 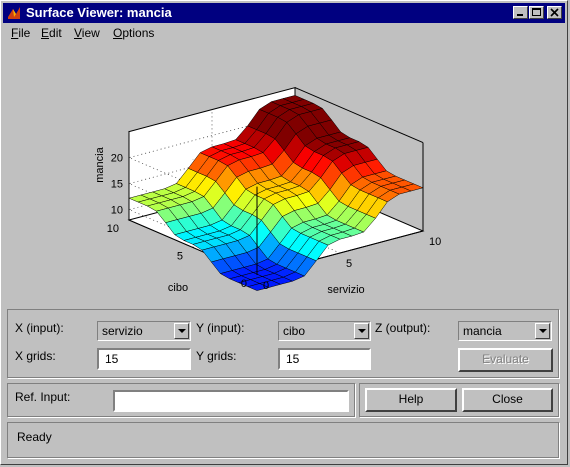 I want to click on x-tick-label: 10, so click(x=435, y=242).